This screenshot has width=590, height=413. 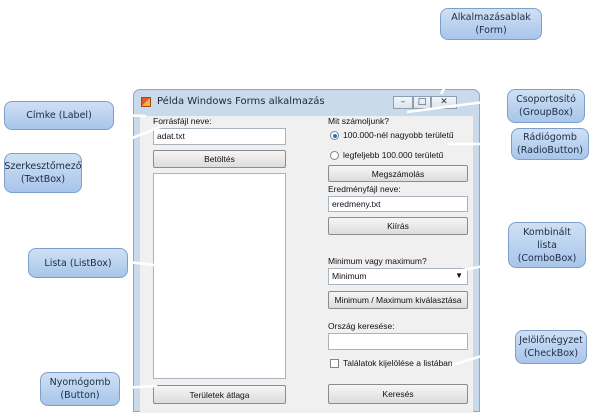 I want to click on callout-button: Nyomógomb (Button), so click(x=80, y=389).